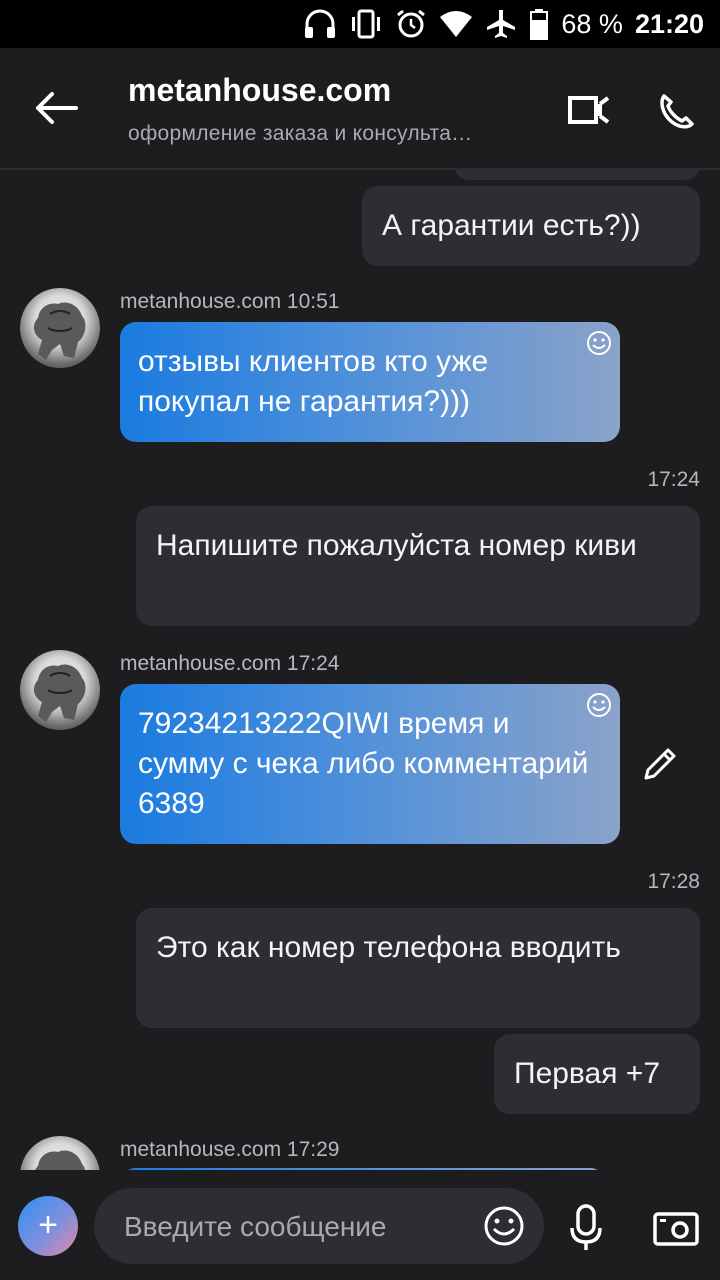 This screenshot has width=720, height=1280. Describe the element at coordinates (676, 1228) in the screenshot. I see `camera-gallery-icon` at that location.